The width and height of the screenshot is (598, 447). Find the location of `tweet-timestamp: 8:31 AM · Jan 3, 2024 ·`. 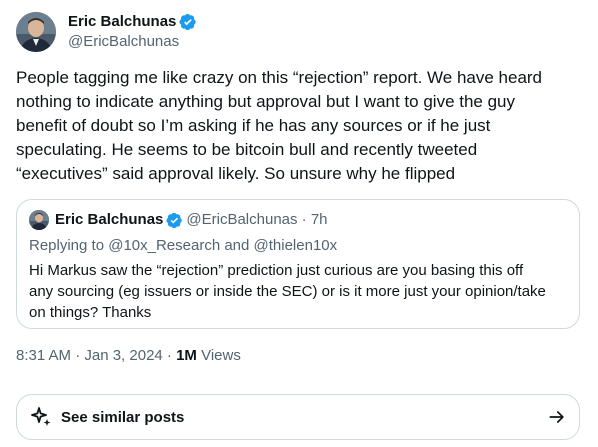

tweet-timestamp: 8:31 AM · Jan 3, 2024 · is located at coordinates (96, 355).